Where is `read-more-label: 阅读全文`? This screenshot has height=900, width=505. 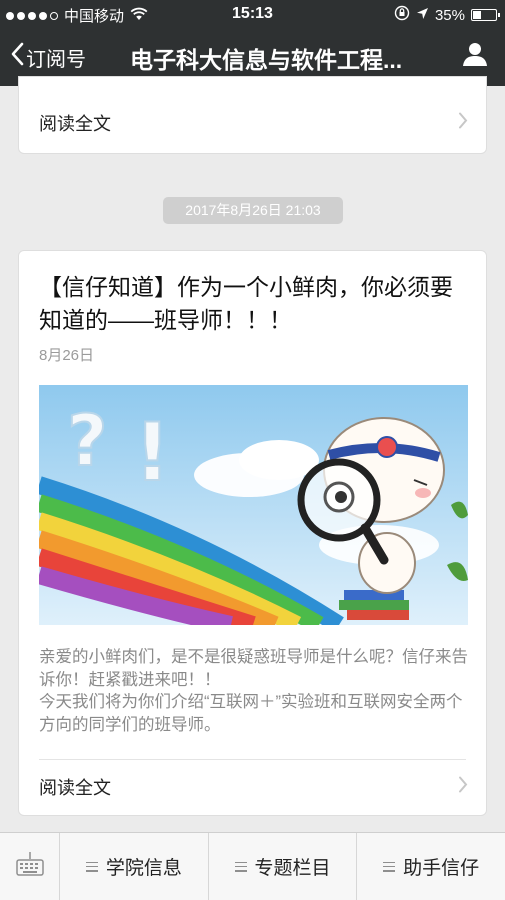
read-more-label: 阅读全文 is located at coordinates (75, 788).